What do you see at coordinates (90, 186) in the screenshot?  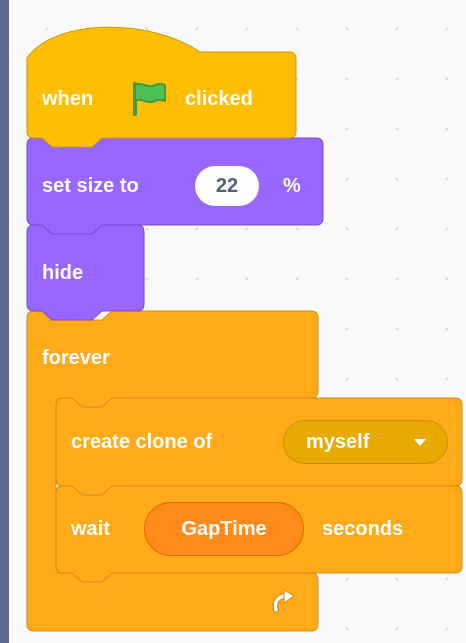 I see `set-size-label: set size to` at bounding box center [90, 186].